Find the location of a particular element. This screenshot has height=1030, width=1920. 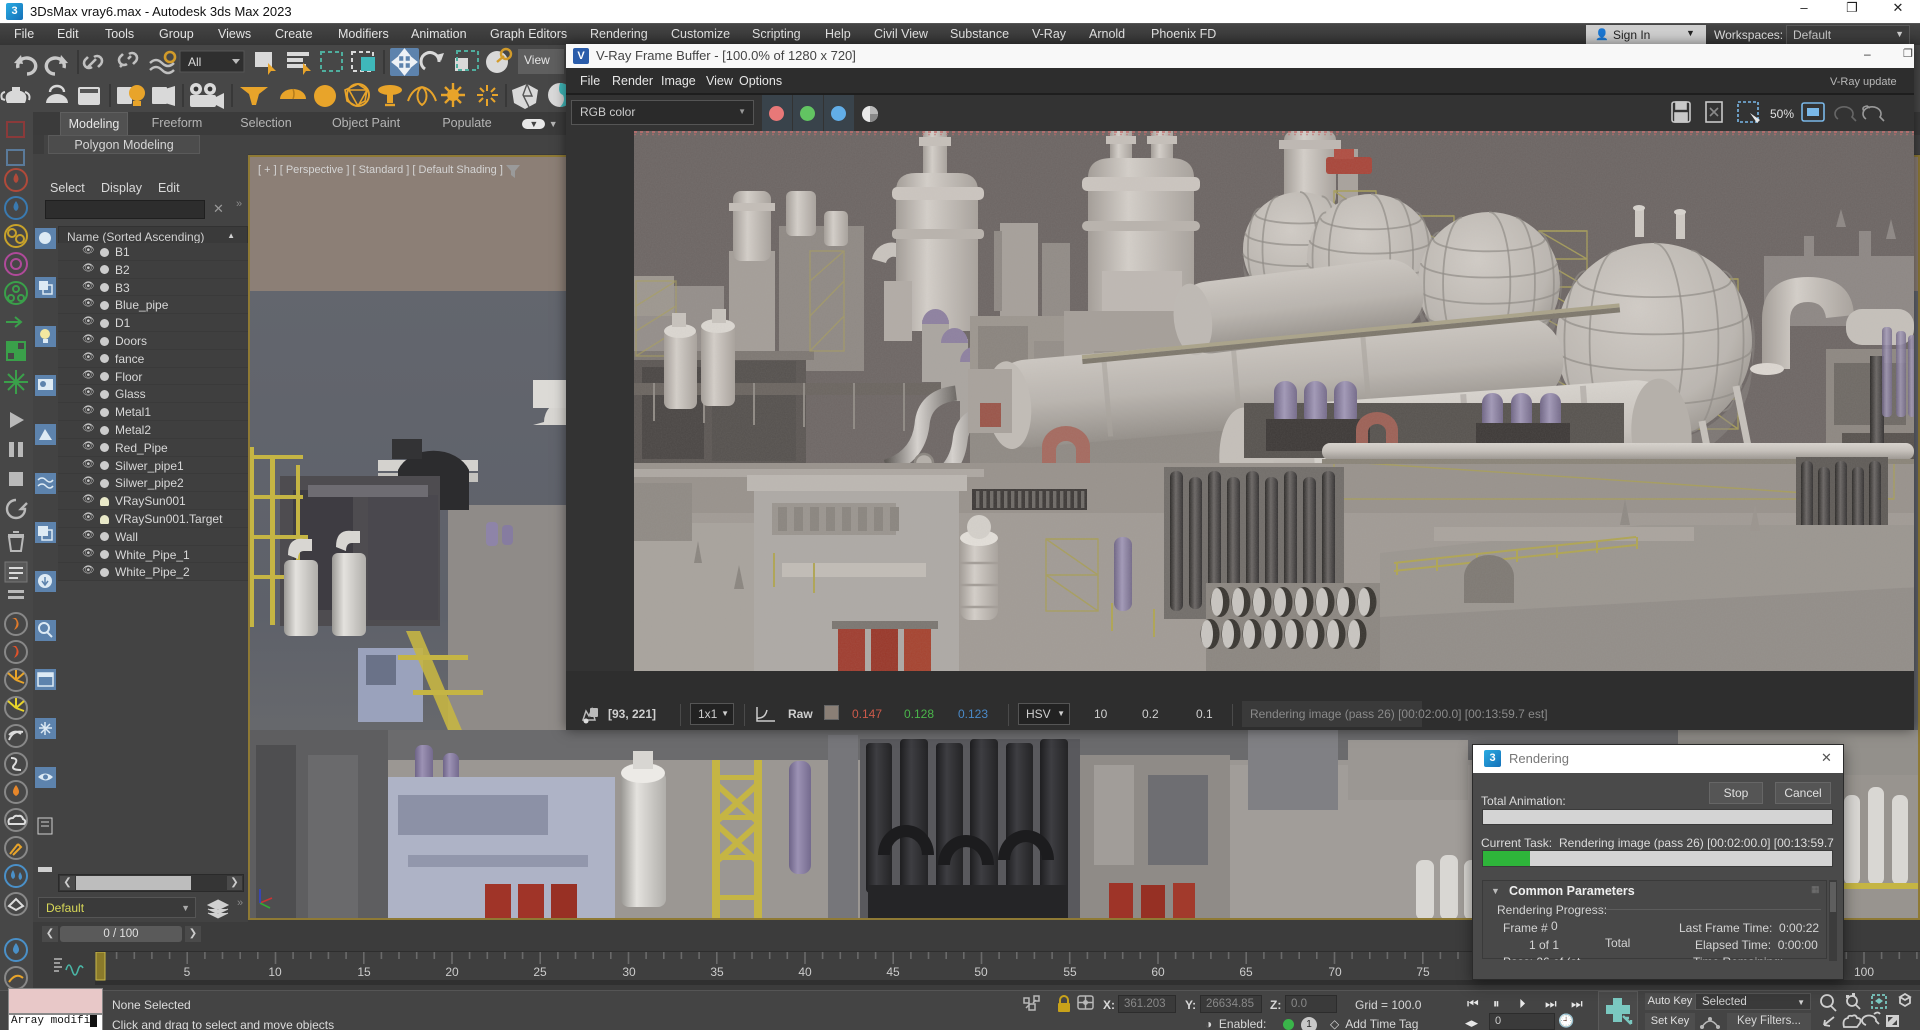

svg-text: 10 is located at coordinates (275, 972).